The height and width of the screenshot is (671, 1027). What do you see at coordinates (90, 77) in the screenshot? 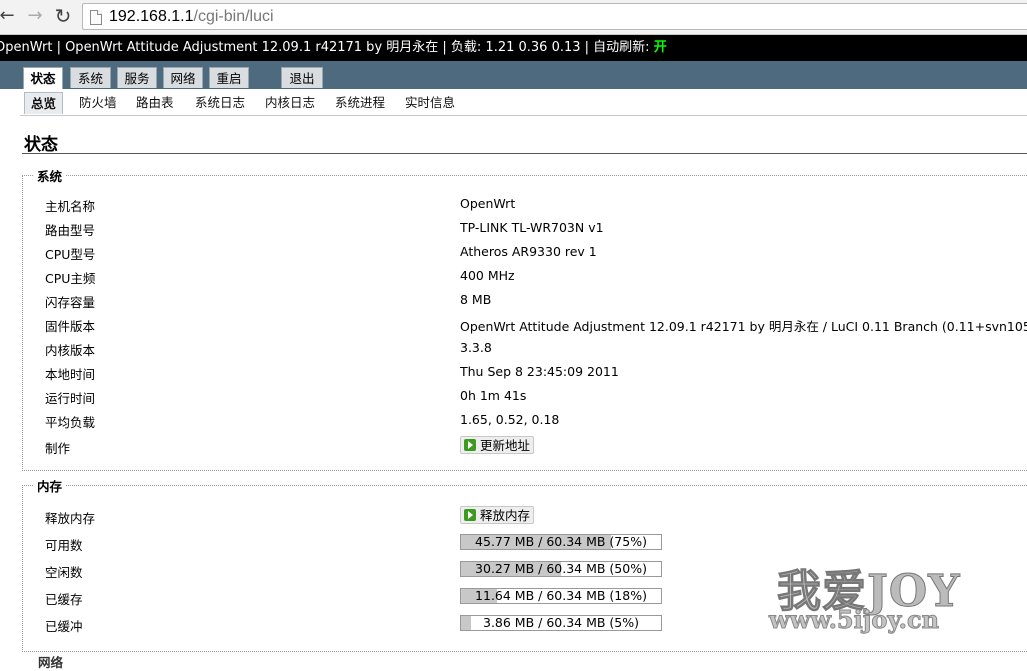
I see `tab-system: 系统` at bounding box center [90, 77].